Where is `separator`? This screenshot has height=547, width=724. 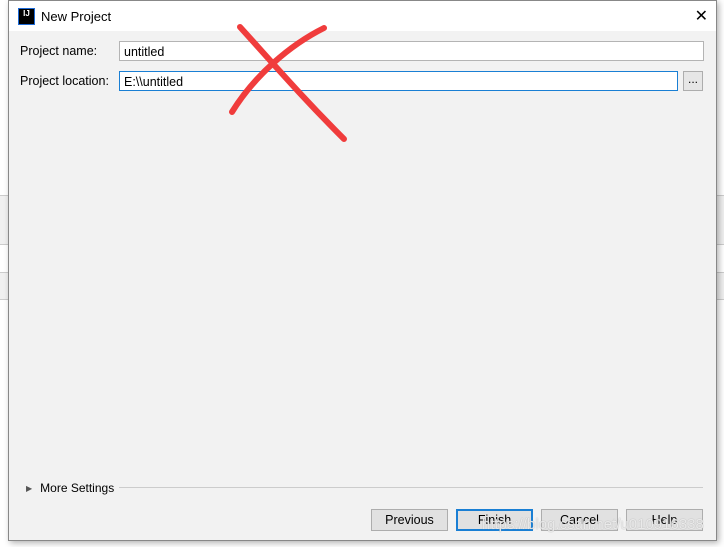
separator is located at coordinates (411, 487).